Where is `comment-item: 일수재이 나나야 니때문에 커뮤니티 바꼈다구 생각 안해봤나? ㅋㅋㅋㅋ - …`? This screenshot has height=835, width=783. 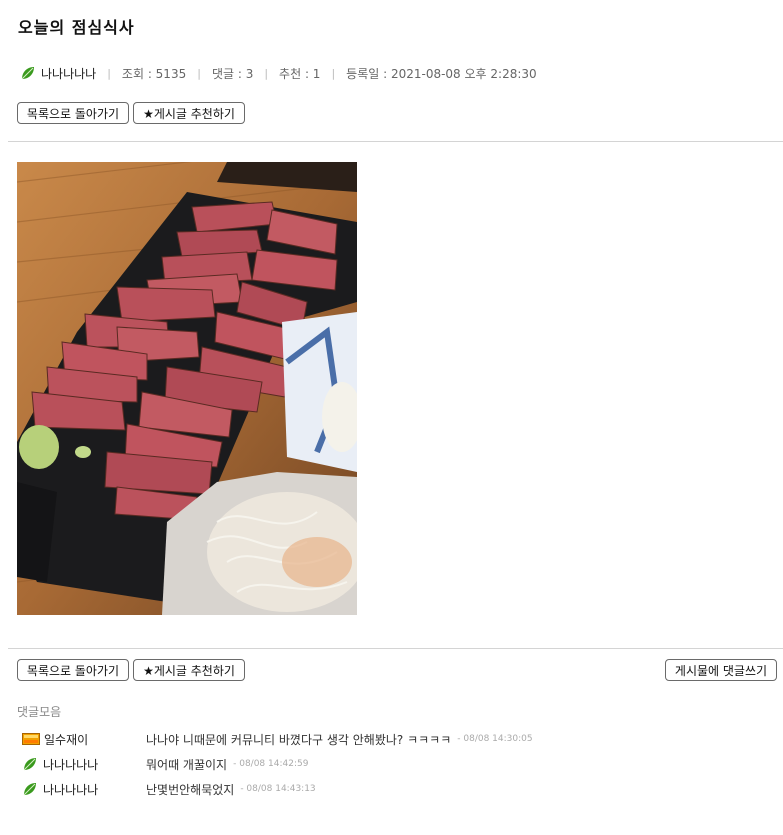 comment-item: 일수재이 나나야 니때문에 커뮤니티 바꼈다구 생각 안해봤나? ㅋㅋㅋㅋ - … is located at coordinates (277, 739).